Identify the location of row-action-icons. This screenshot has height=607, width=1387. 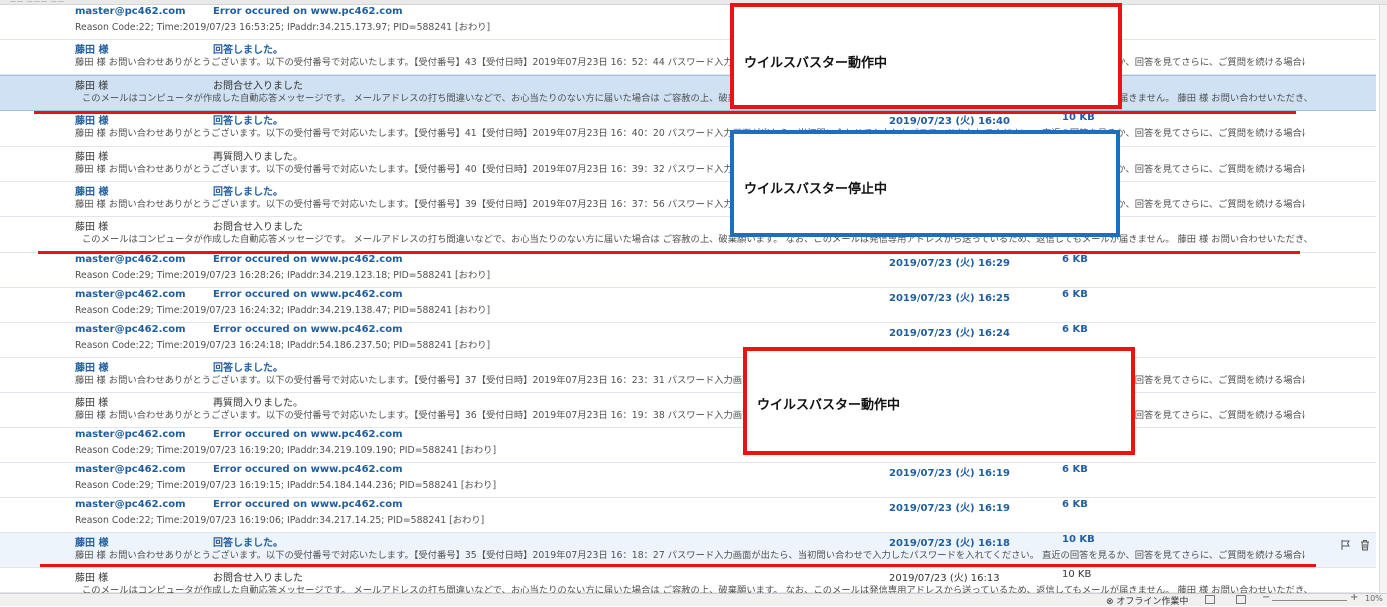
(1357, 546).